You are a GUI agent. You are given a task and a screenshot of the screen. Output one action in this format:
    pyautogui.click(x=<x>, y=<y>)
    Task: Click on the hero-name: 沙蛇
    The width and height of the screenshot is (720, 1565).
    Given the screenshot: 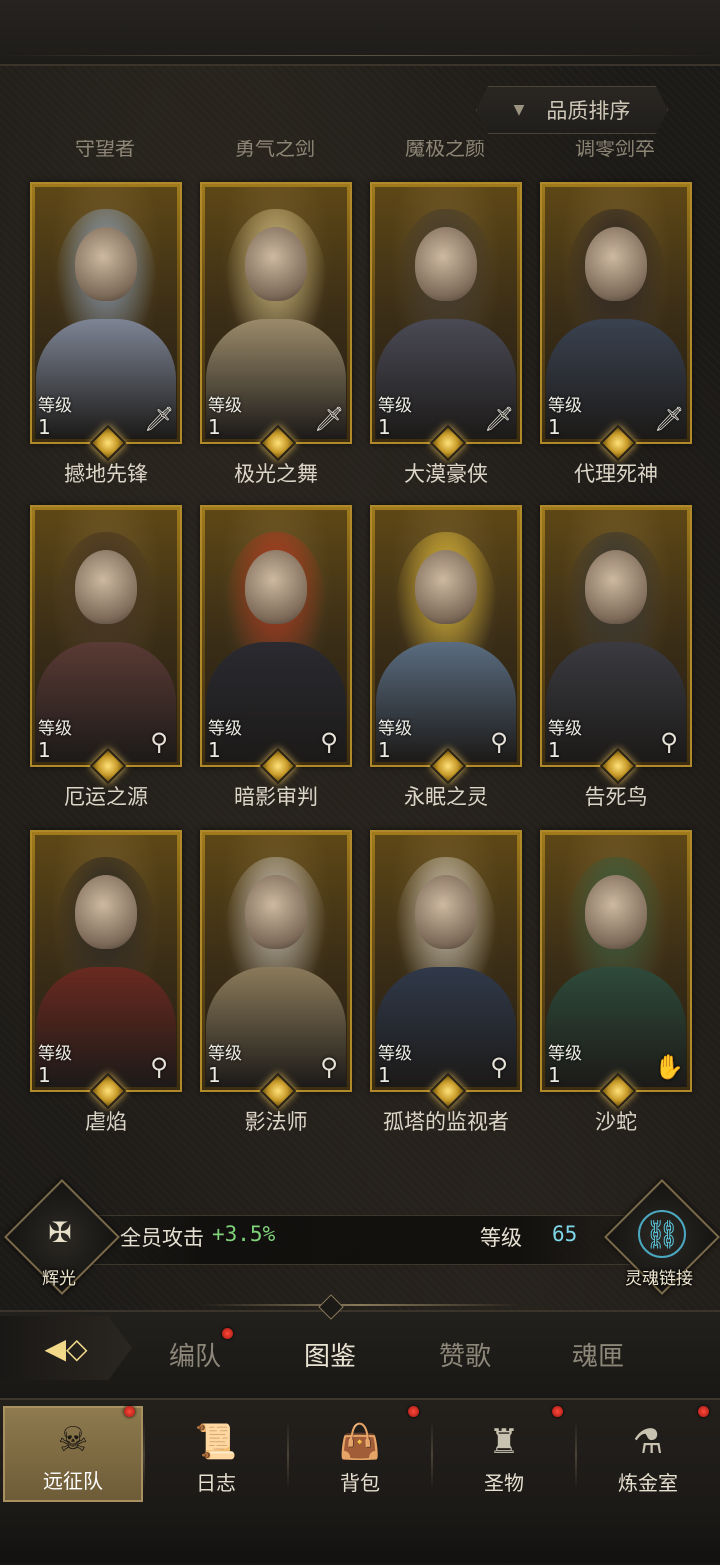 What is the action you would take?
    pyautogui.click(x=616, y=1122)
    